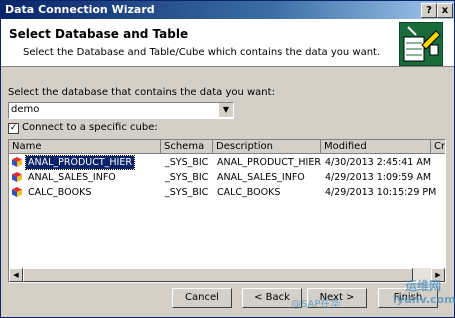  What do you see at coordinates (421, 44) in the screenshot?
I see `data-connection-wizard-icon` at bounding box center [421, 44].